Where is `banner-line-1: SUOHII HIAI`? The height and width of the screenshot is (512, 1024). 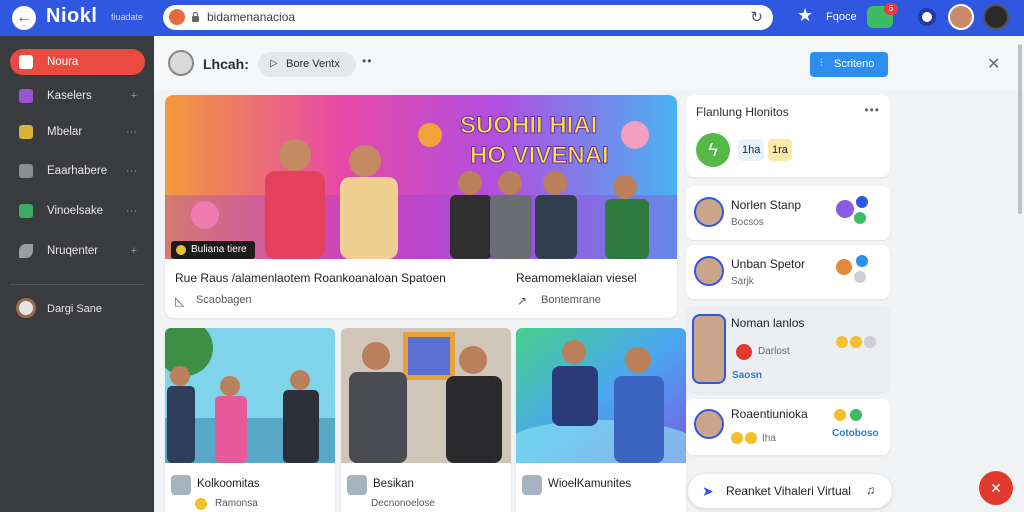
banner-line-1: SUOHII HIAI is located at coordinates (528, 125).